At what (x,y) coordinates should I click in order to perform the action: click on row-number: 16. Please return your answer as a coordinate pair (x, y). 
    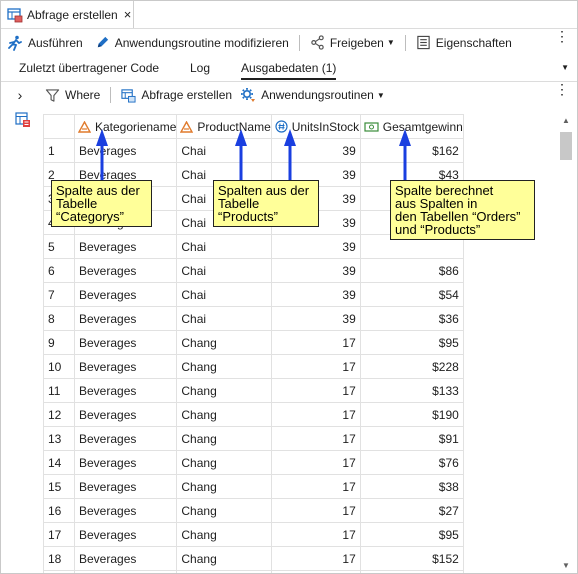
    Looking at the image, I should click on (59, 510).